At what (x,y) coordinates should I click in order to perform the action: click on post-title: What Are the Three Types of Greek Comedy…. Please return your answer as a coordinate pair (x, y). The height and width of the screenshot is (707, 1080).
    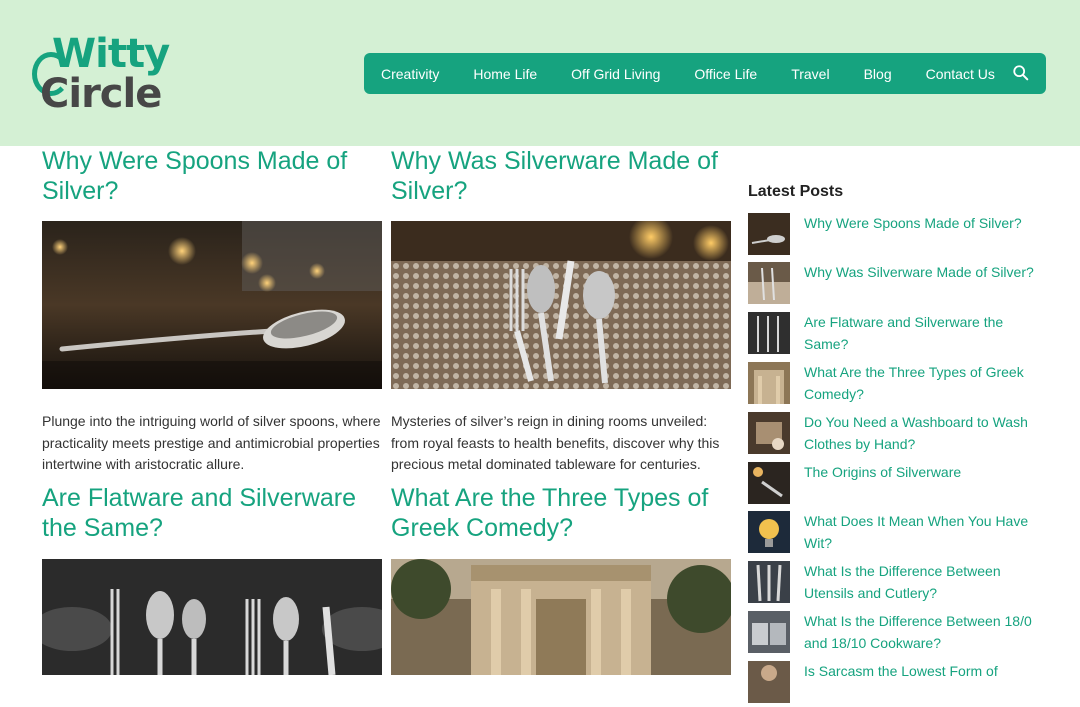
    Looking at the image, I should click on (561, 513).